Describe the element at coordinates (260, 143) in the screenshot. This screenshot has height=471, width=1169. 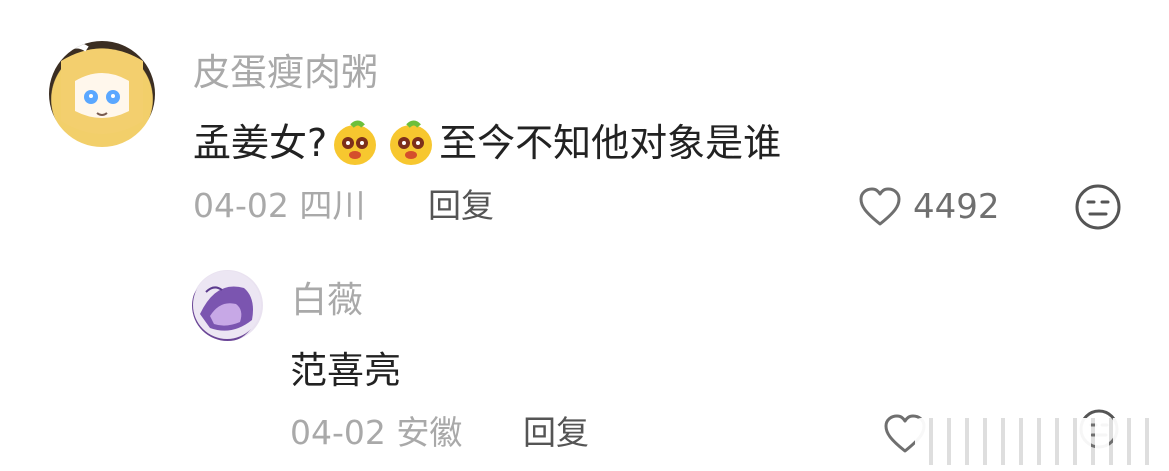
I see `comment-text-prefix: 孟姜女?` at that location.